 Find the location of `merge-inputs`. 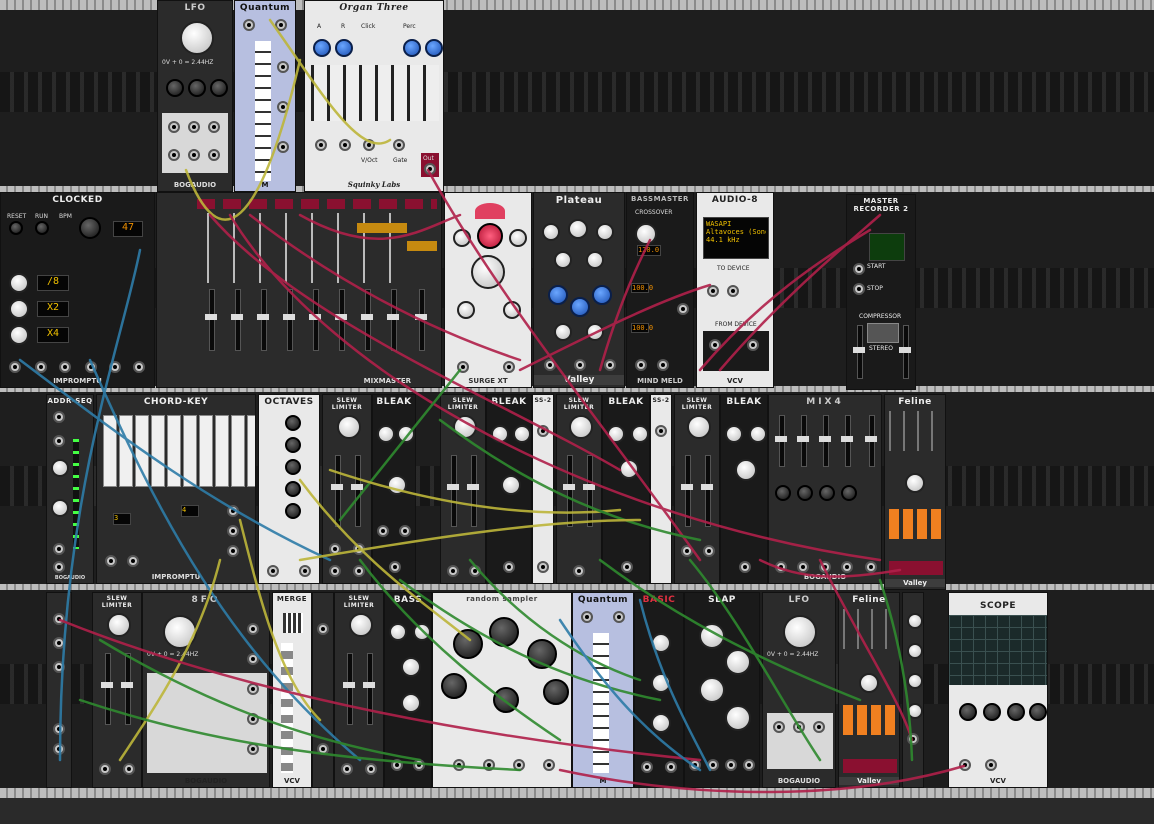

merge-inputs is located at coordinates (287, 708).